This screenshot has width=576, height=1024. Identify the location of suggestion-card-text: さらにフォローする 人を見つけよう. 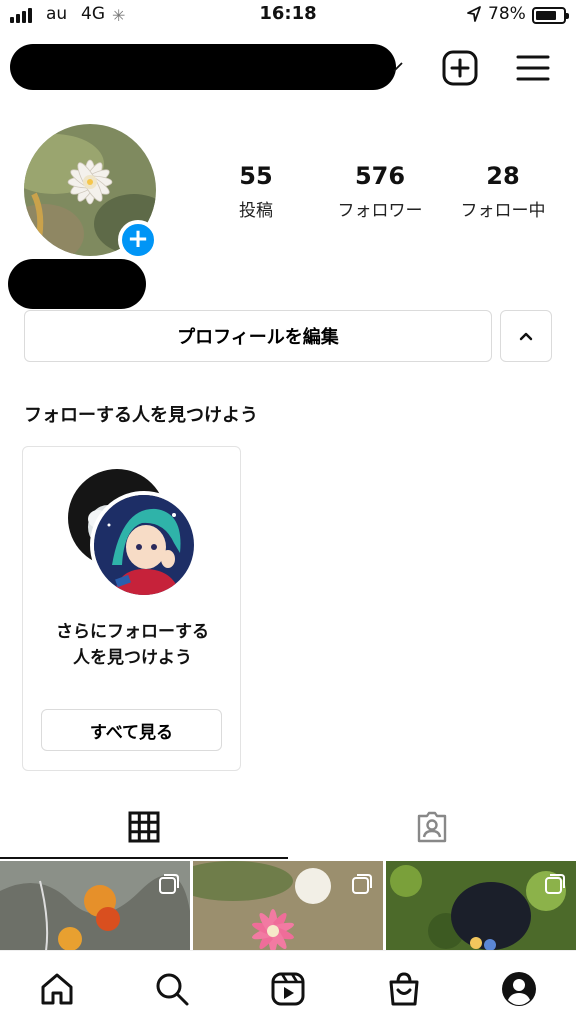
(132, 645).